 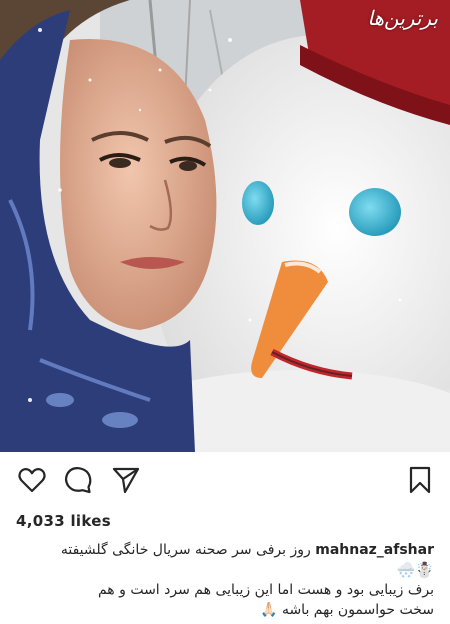 I want to click on caption-text-1: روز برفی سر صحنه سریال خانگی گلشیفته, so click(x=185, y=550).